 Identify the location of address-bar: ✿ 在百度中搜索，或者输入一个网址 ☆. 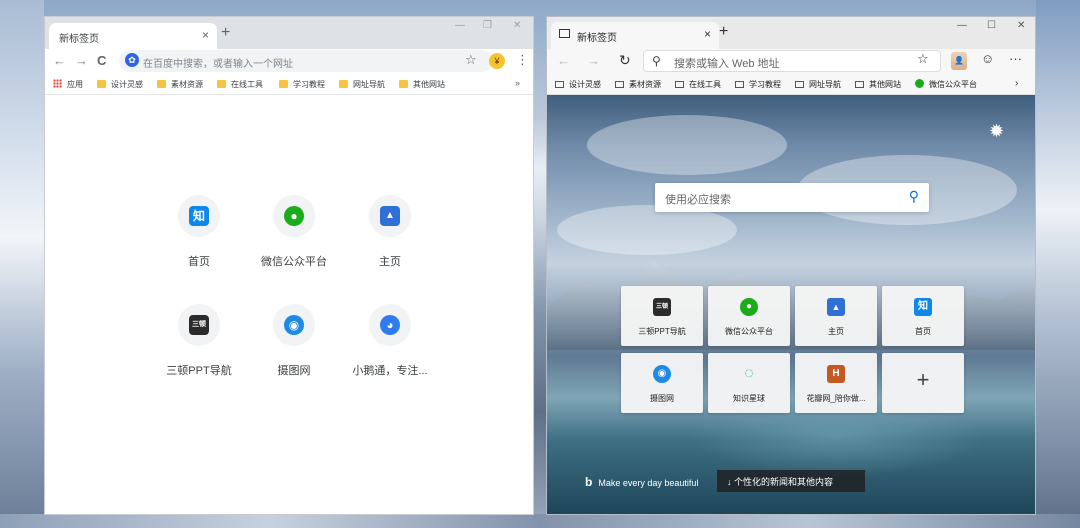
(306, 61).